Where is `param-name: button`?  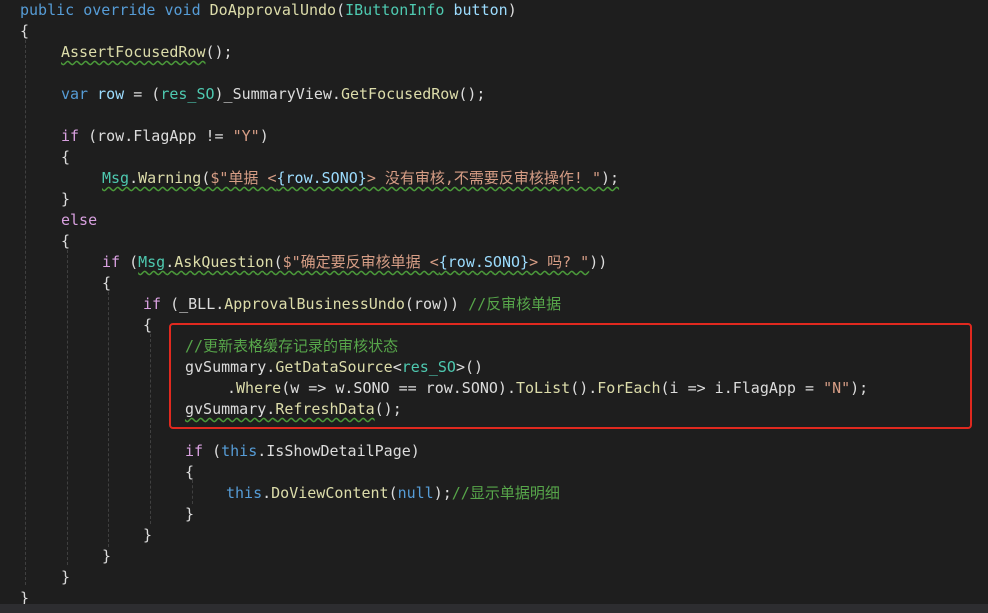 param-name: button is located at coordinates (480, 10).